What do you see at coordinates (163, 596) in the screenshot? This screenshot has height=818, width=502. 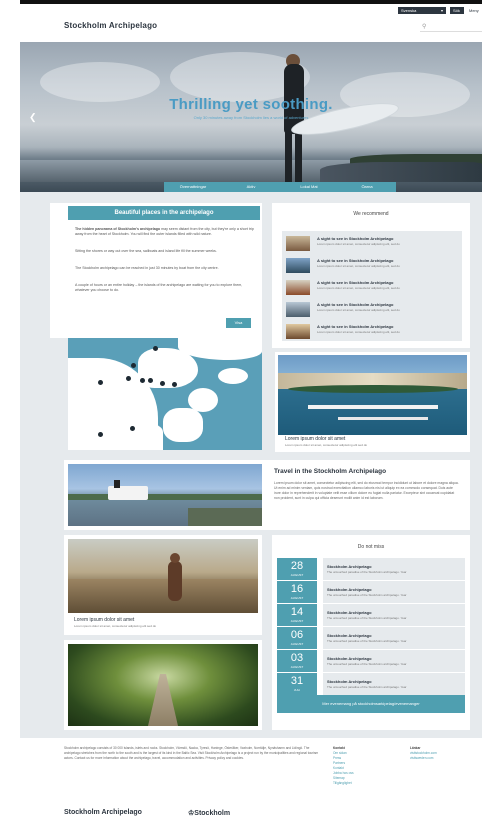 I see `boy-beach` at bounding box center [163, 596].